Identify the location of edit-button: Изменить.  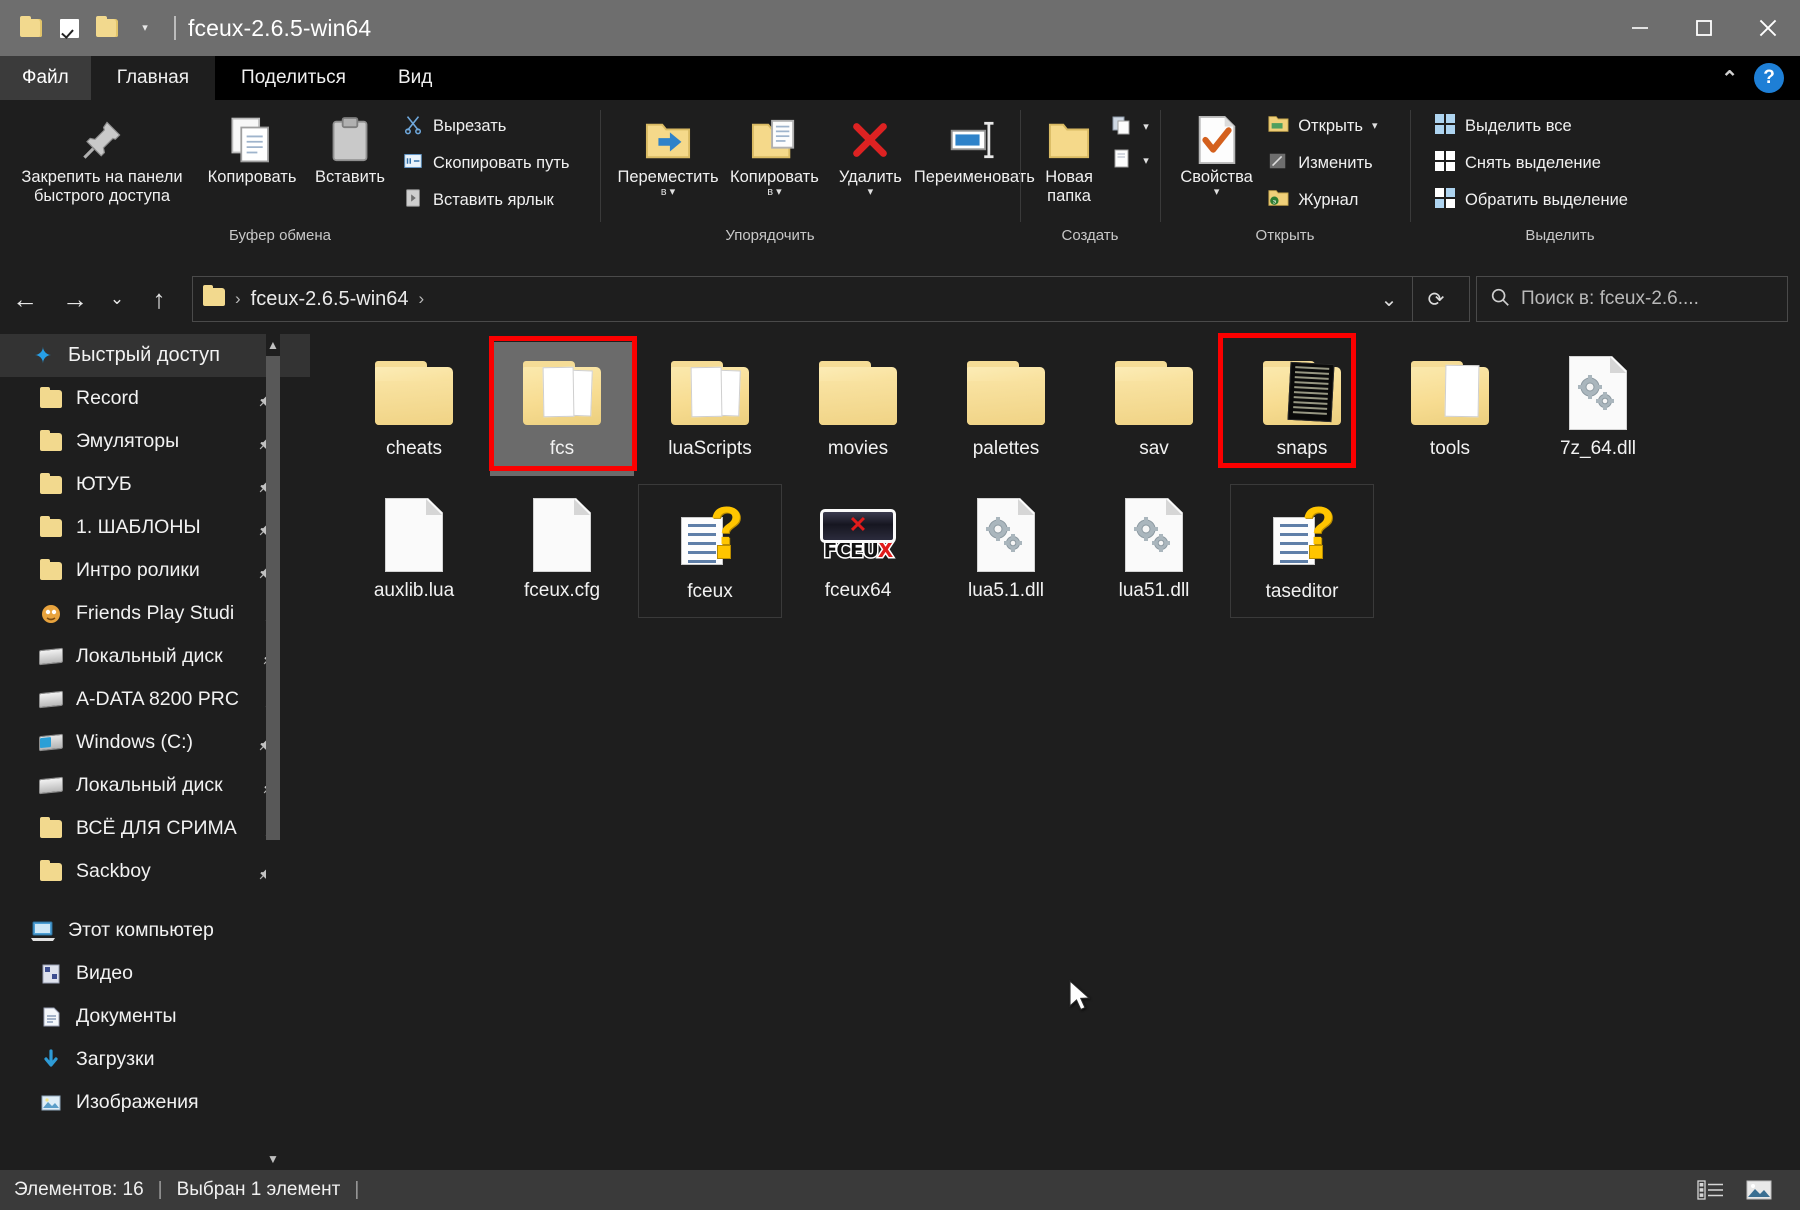
(1333, 163).